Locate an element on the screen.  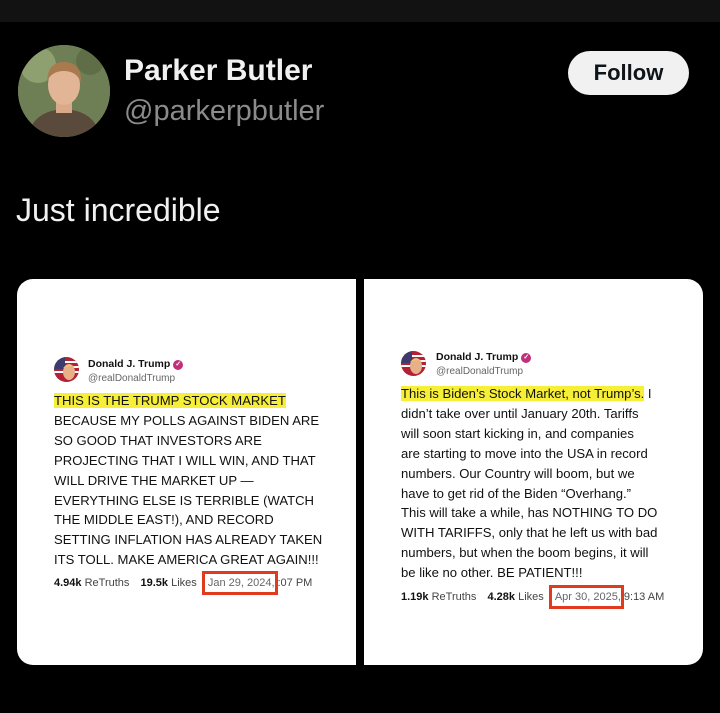
body-line: WILL DRIVE THE MARKET UP — is located at coordinates (154, 480).